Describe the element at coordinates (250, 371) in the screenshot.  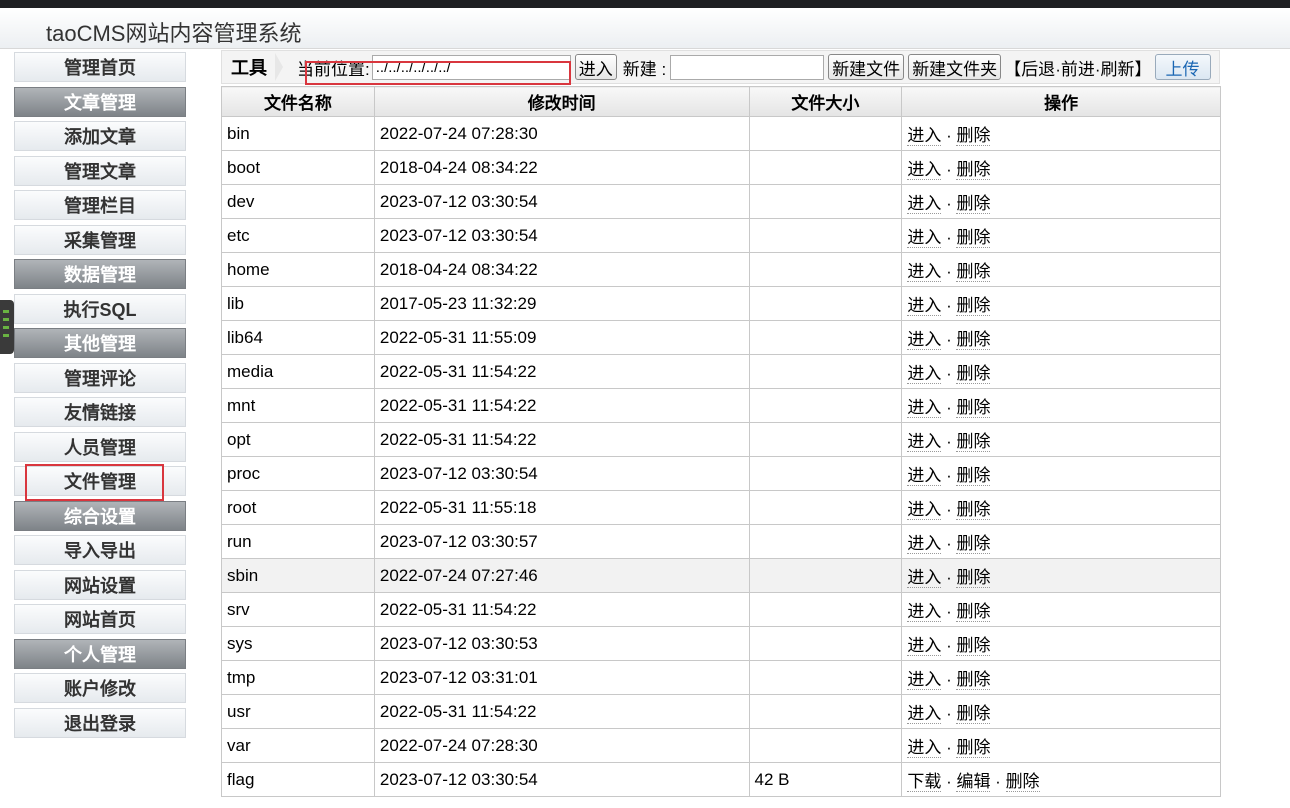
I see `file-name-link: media` at that location.